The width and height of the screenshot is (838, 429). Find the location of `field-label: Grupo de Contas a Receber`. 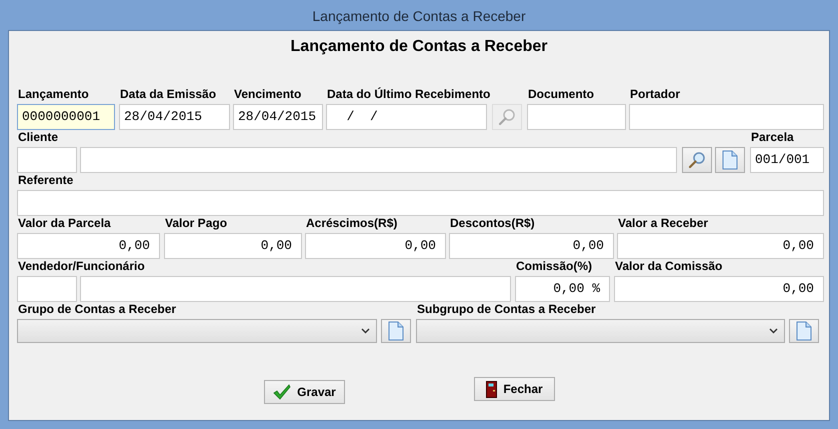

field-label: Grupo de Contas a Receber is located at coordinates (97, 309).